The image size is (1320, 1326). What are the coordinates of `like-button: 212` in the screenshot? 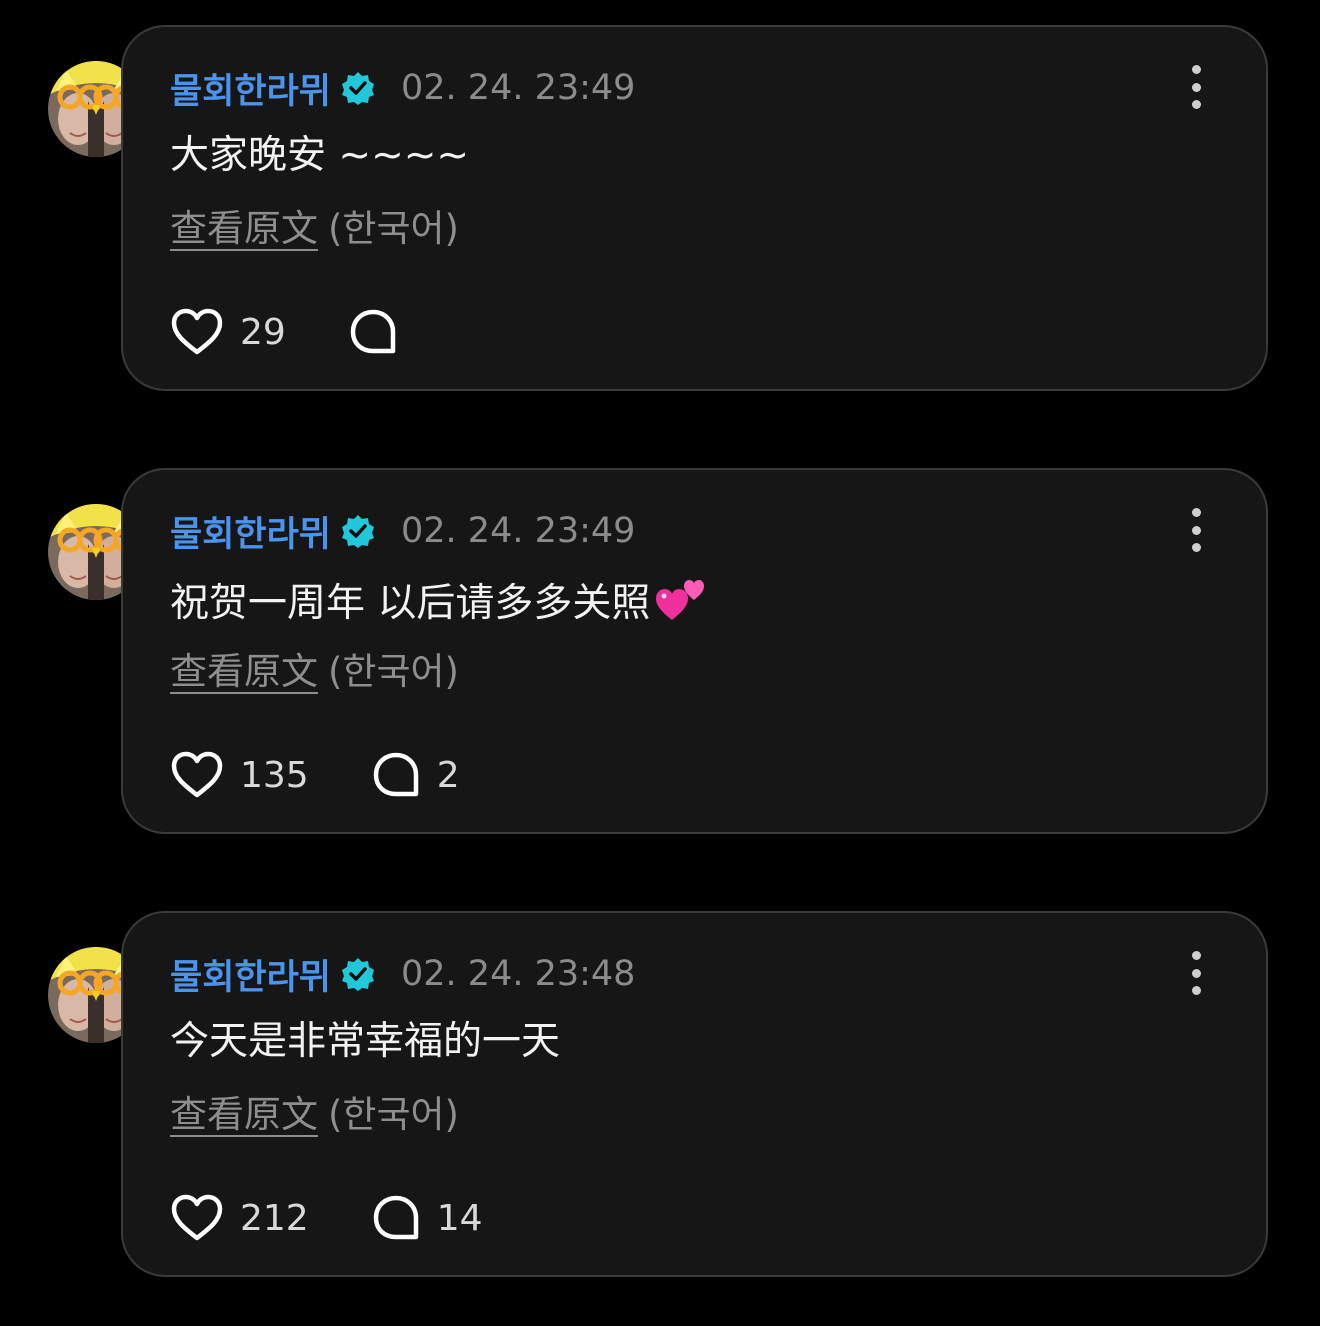 It's located at (239, 1218).